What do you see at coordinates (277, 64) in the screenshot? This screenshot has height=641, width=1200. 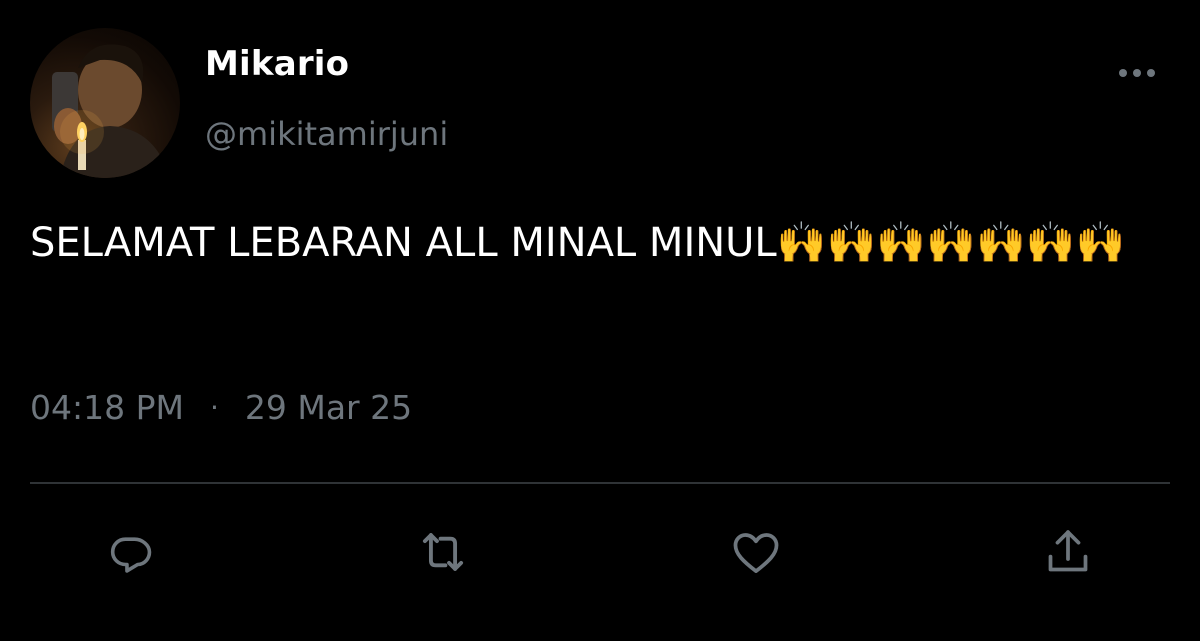 I see `author-display-name: Mikario` at bounding box center [277, 64].